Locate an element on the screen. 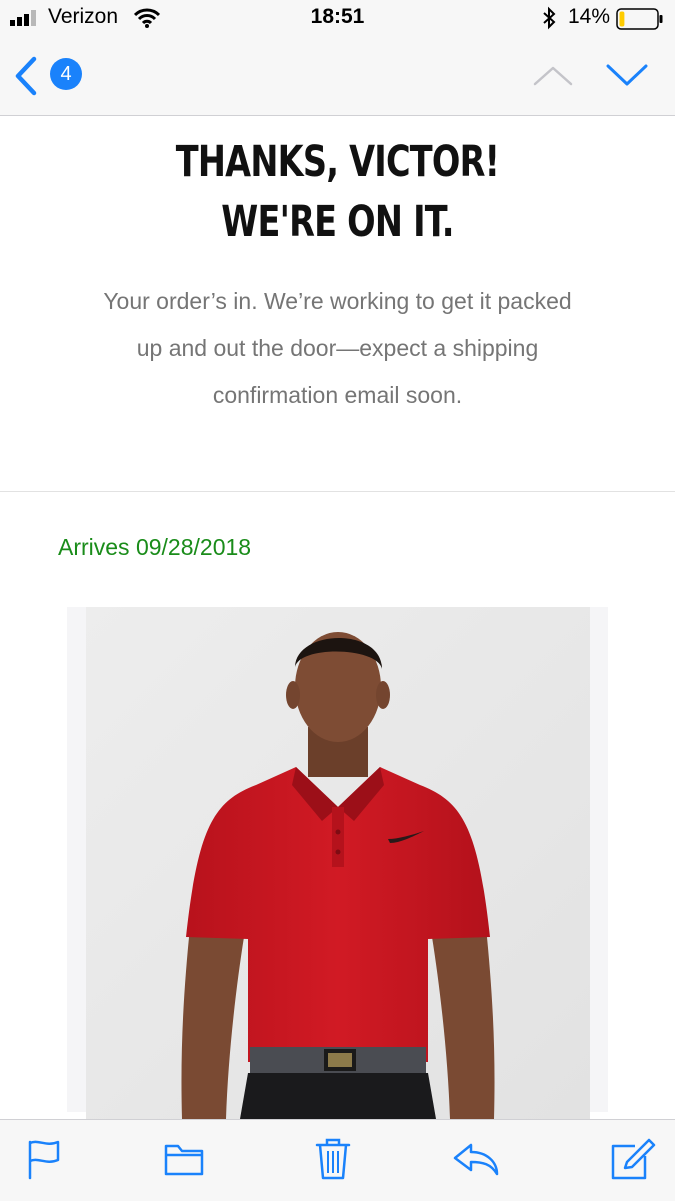 The image size is (675, 1201). folder-icon is located at coordinates (184, 1159).